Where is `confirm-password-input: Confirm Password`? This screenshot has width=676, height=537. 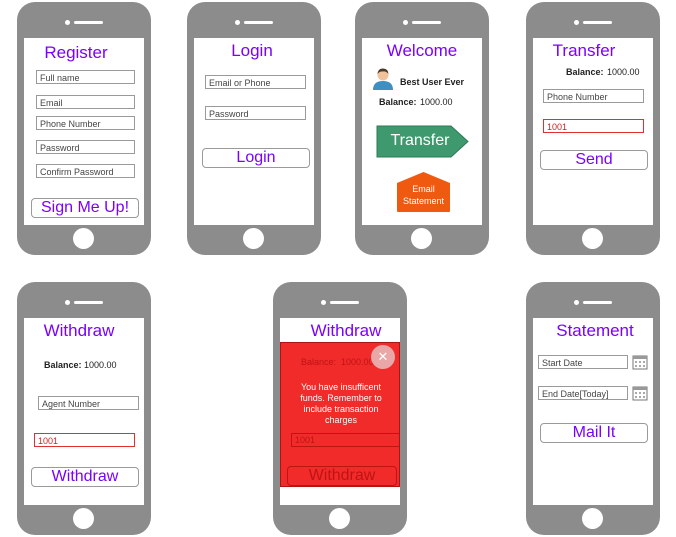 confirm-password-input: Confirm Password is located at coordinates (85, 171).